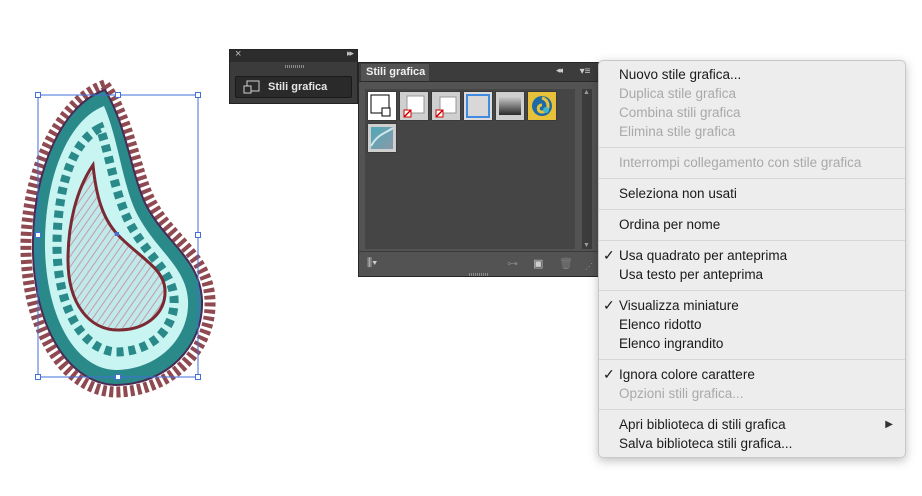 This screenshot has height=496, width=922. Describe the element at coordinates (478, 72) in the screenshot. I see `panel-tab-bar: Stili grafica ◂◂ ▾≡` at that location.